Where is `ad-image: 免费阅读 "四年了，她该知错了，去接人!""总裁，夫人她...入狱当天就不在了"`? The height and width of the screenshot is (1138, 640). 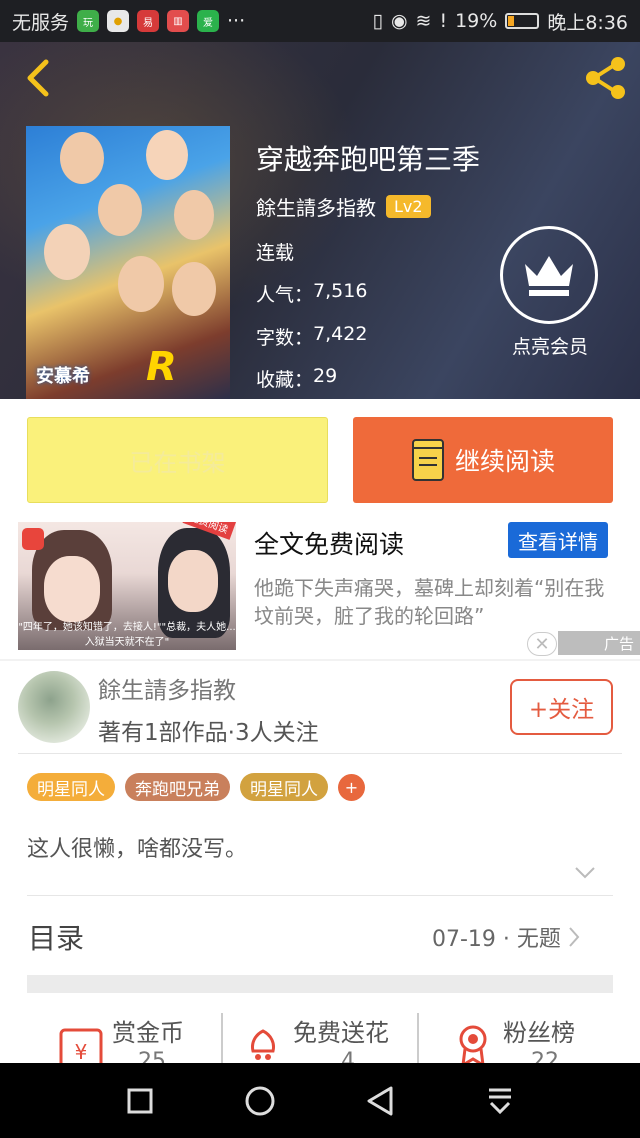 ad-image: 免费阅读 "四年了，她该知错了，去接人!""总裁，夫人她...入狱当天就不在了" is located at coordinates (127, 586).